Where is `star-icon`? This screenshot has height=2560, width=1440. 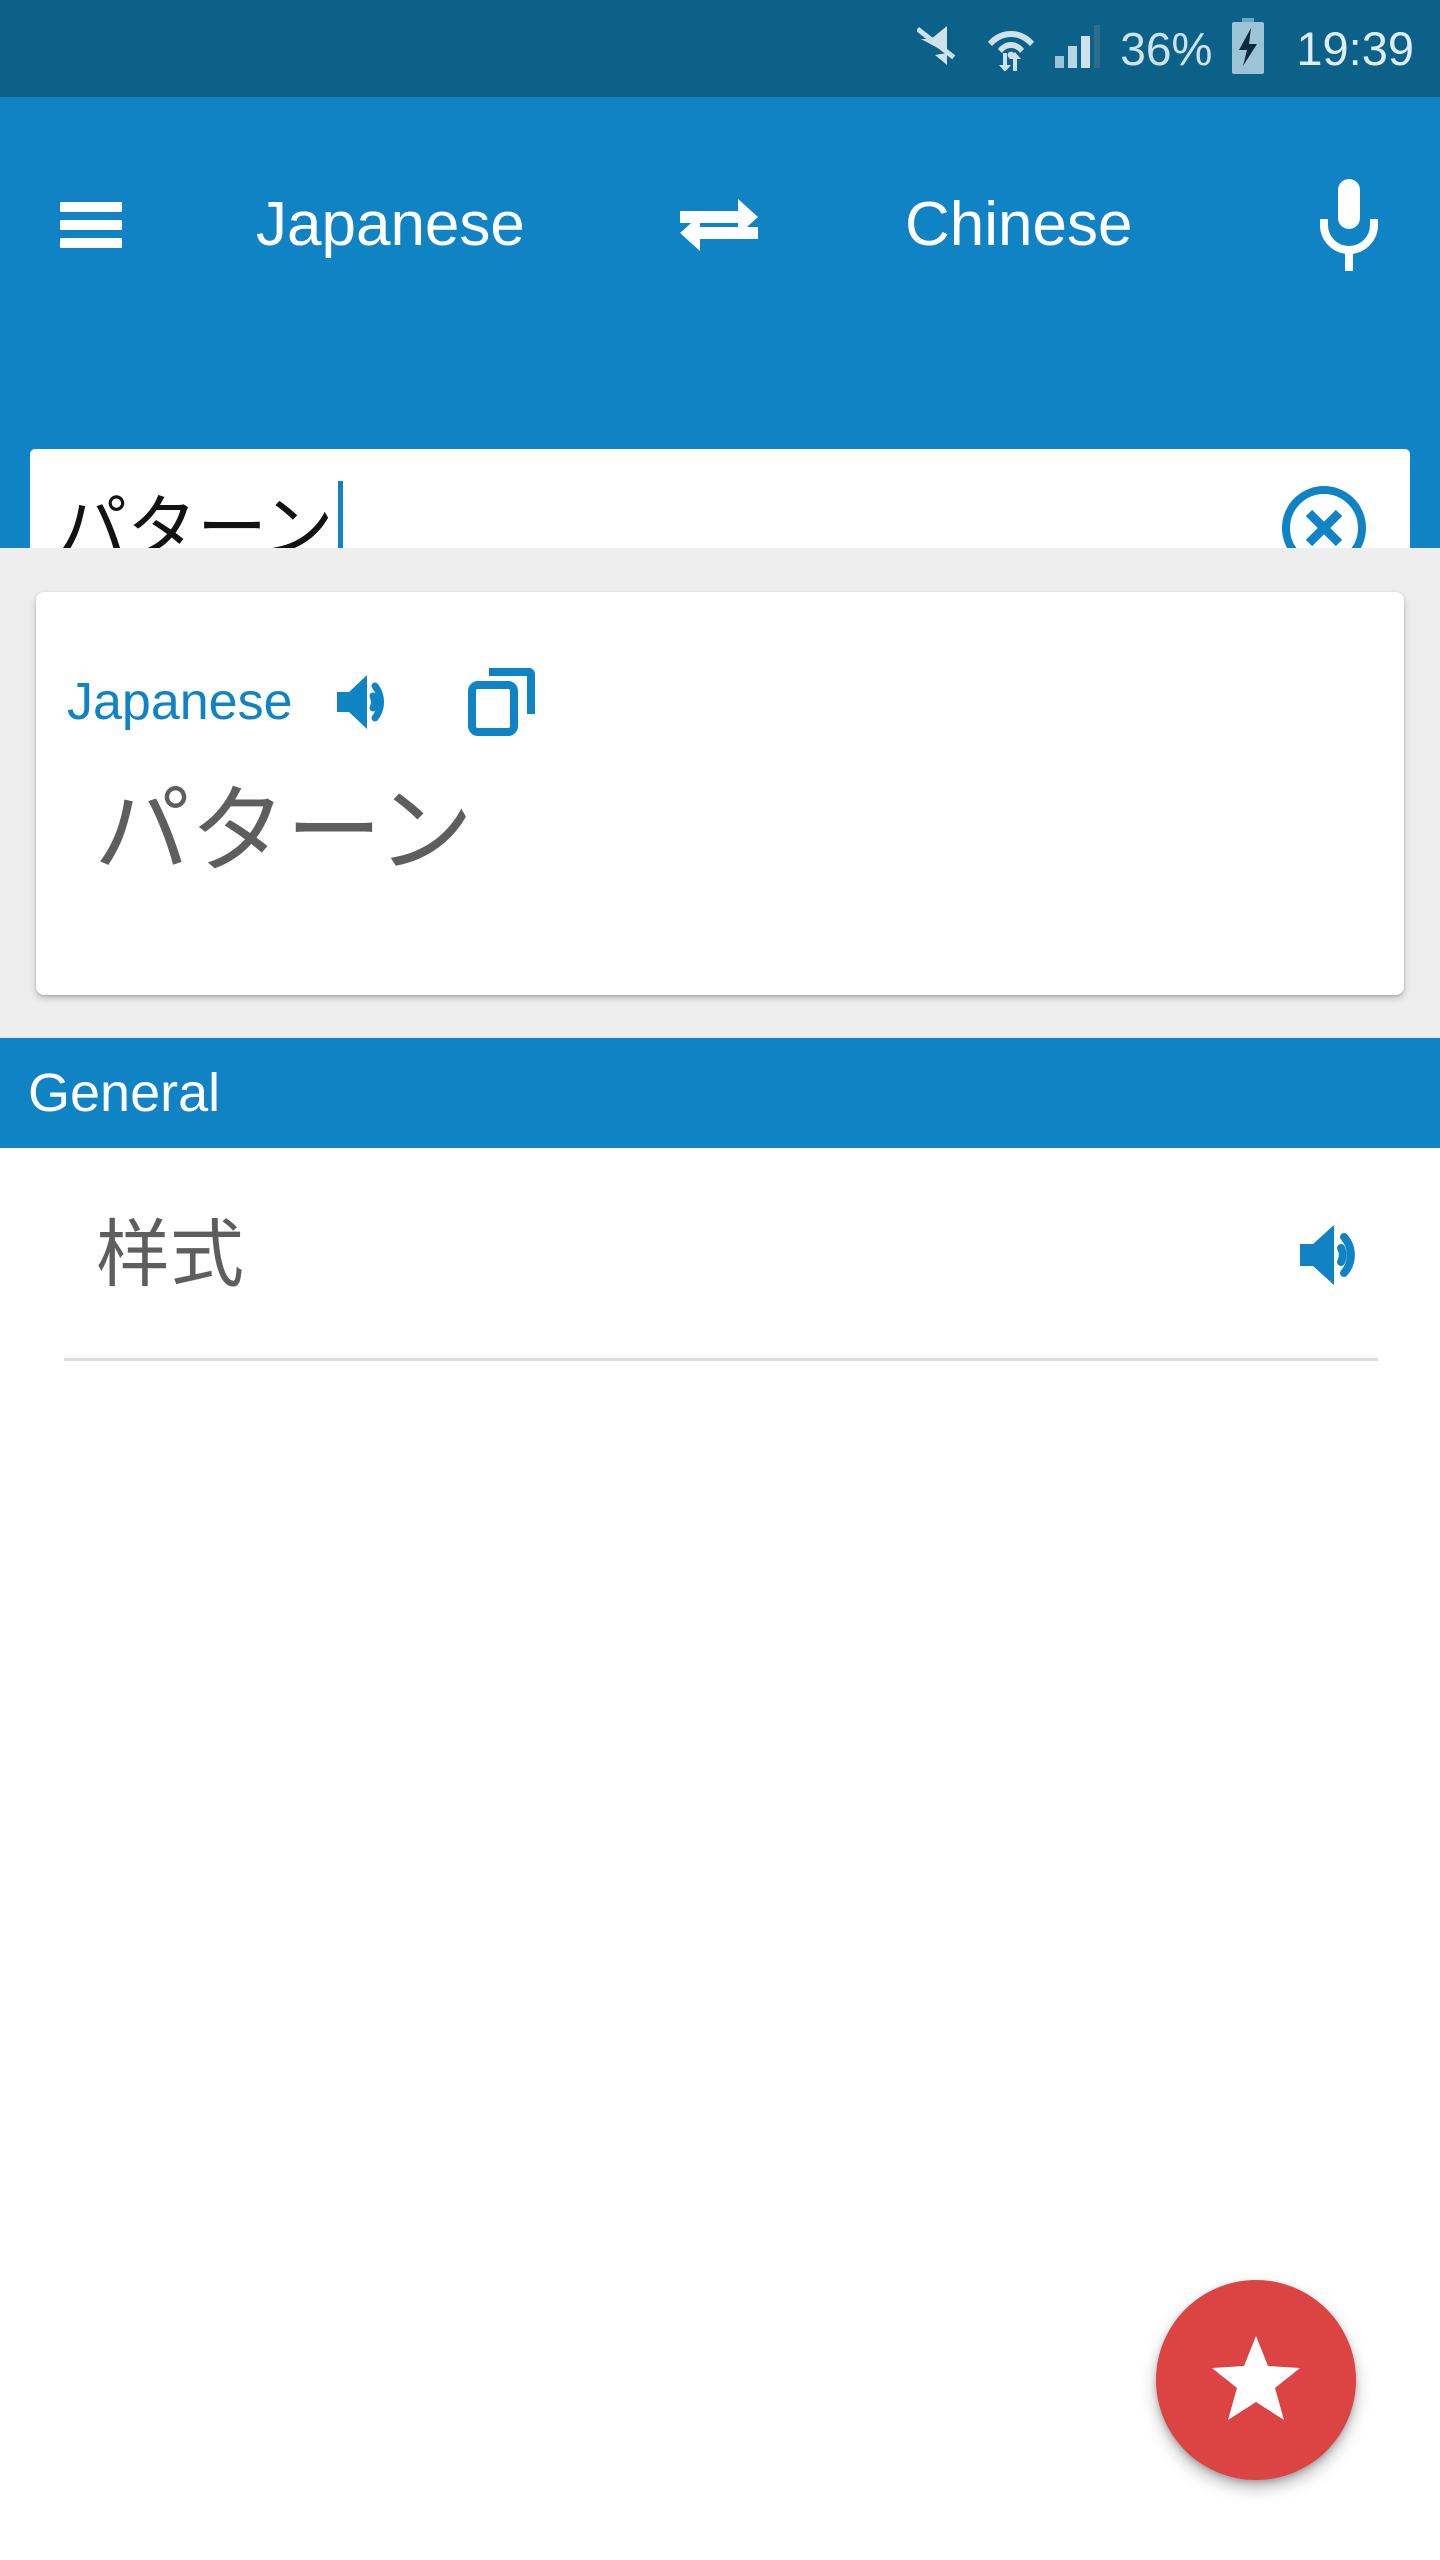
star-icon is located at coordinates (1256, 2380).